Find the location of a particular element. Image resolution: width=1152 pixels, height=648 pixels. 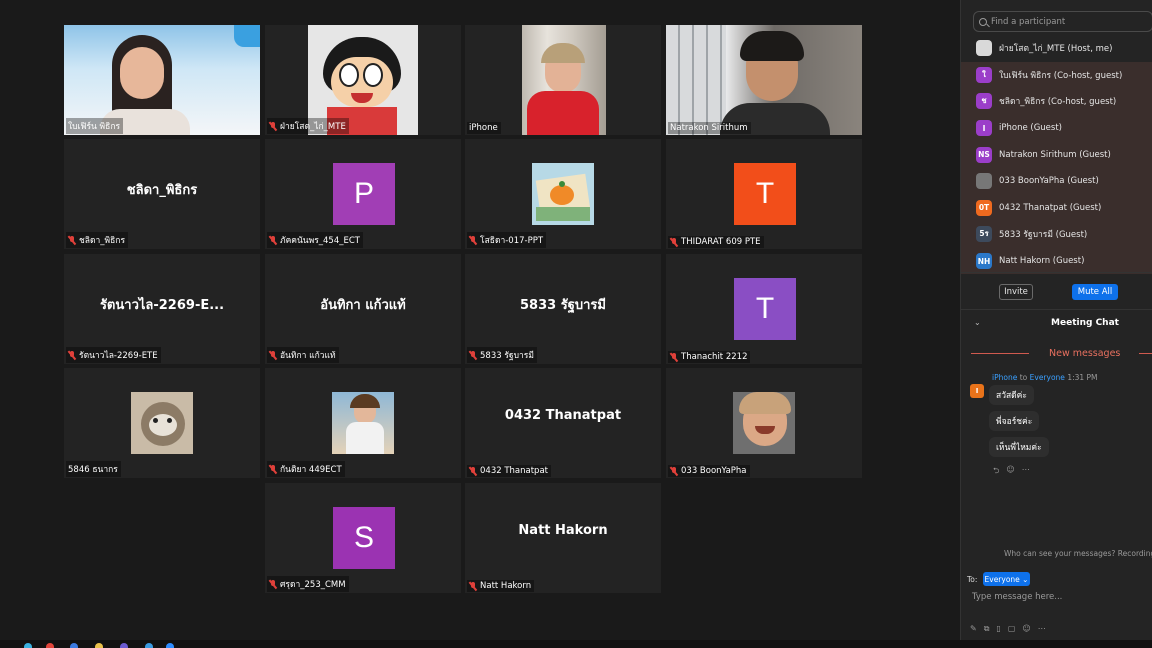

participant-row: 5ร 5833 รัฐบารมี (Guest) is located at coordinates (1056, 234).